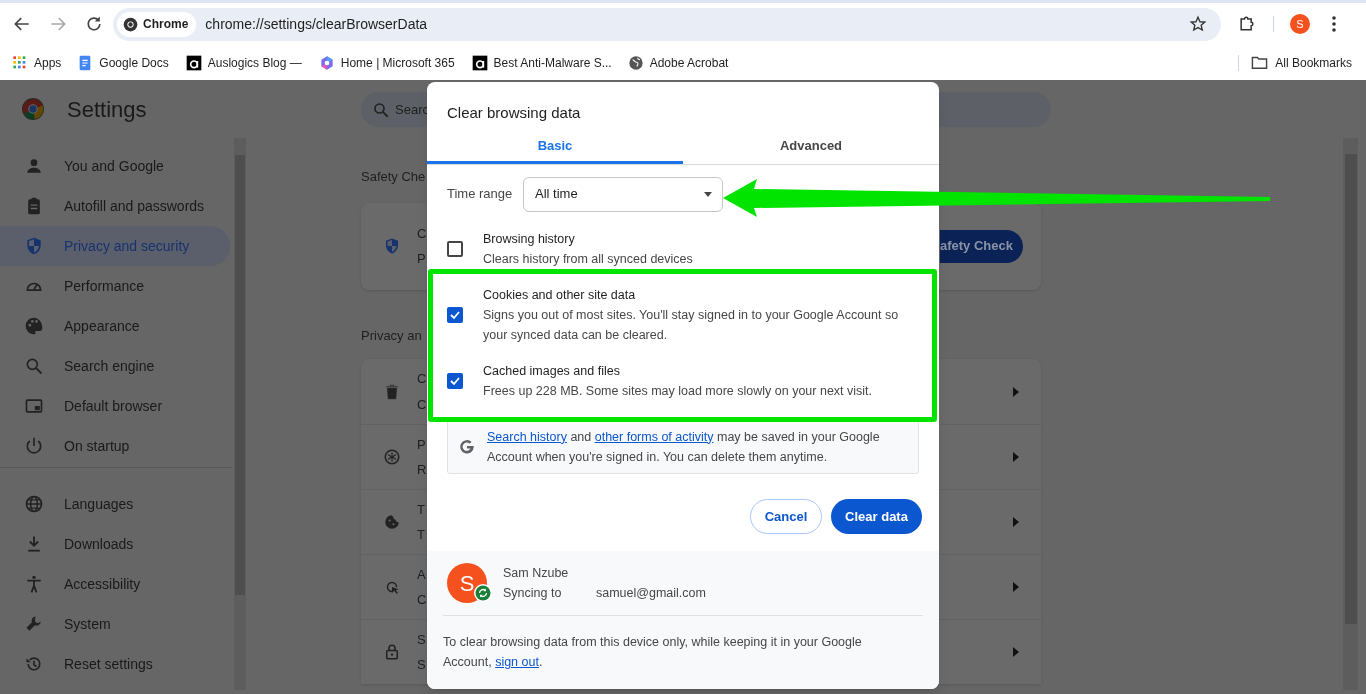  Describe the element at coordinates (651, 593) in the screenshot. I see `account-email: samuel@gmail.com` at that location.